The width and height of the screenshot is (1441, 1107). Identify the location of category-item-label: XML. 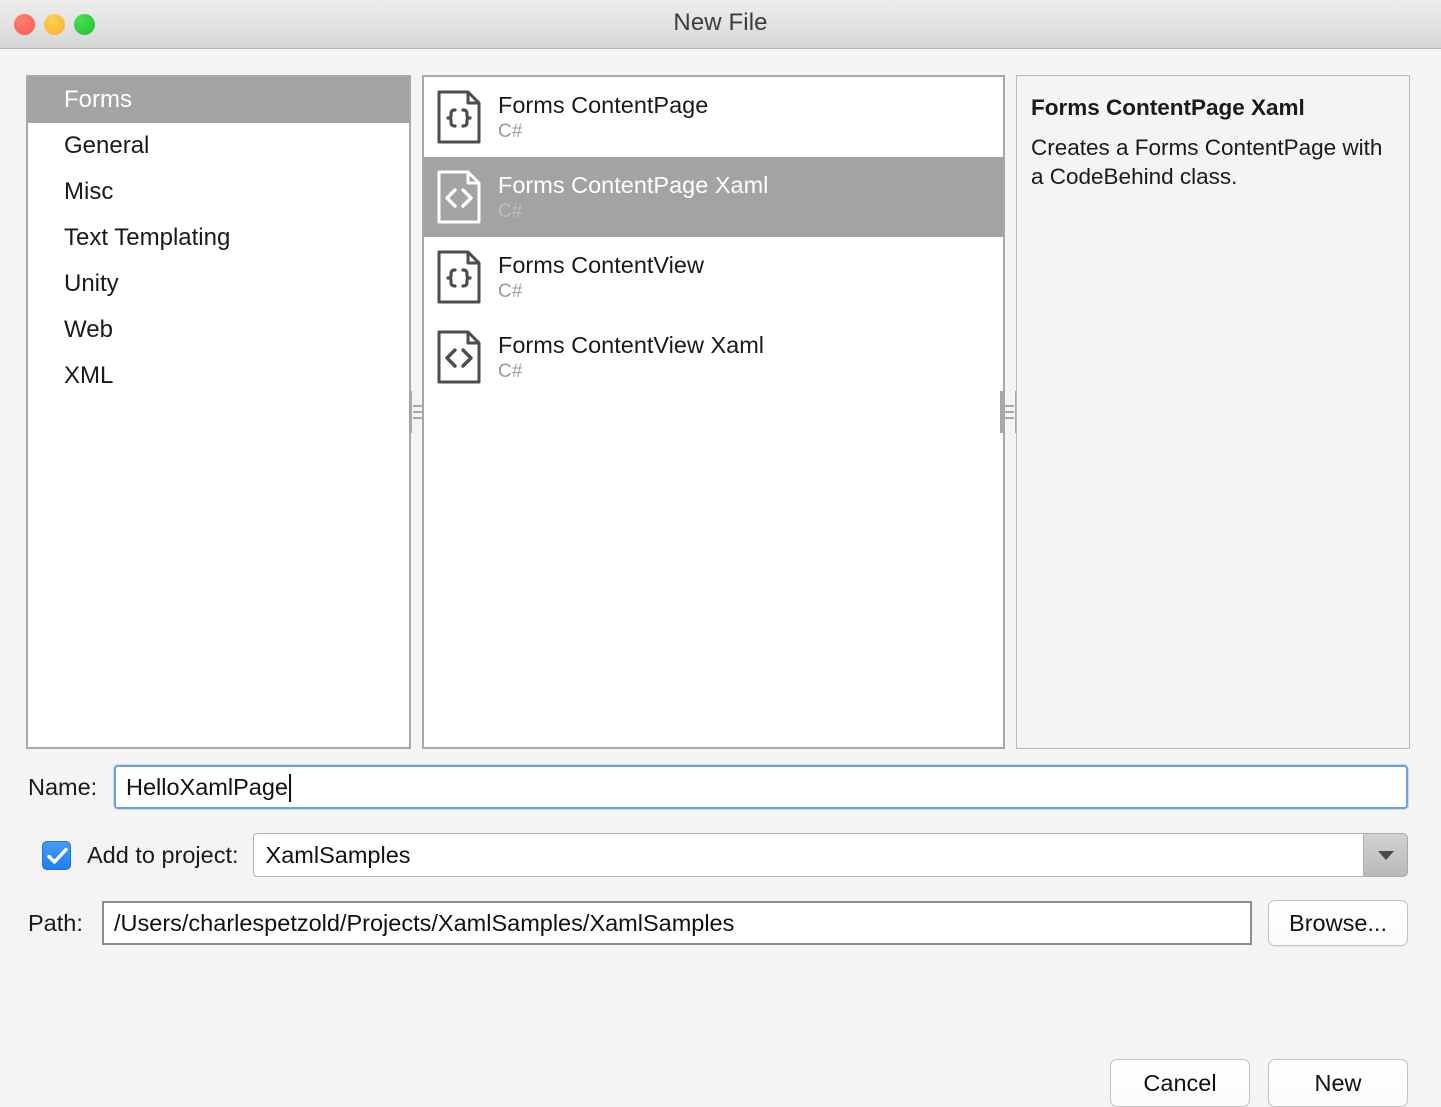
(89, 375).